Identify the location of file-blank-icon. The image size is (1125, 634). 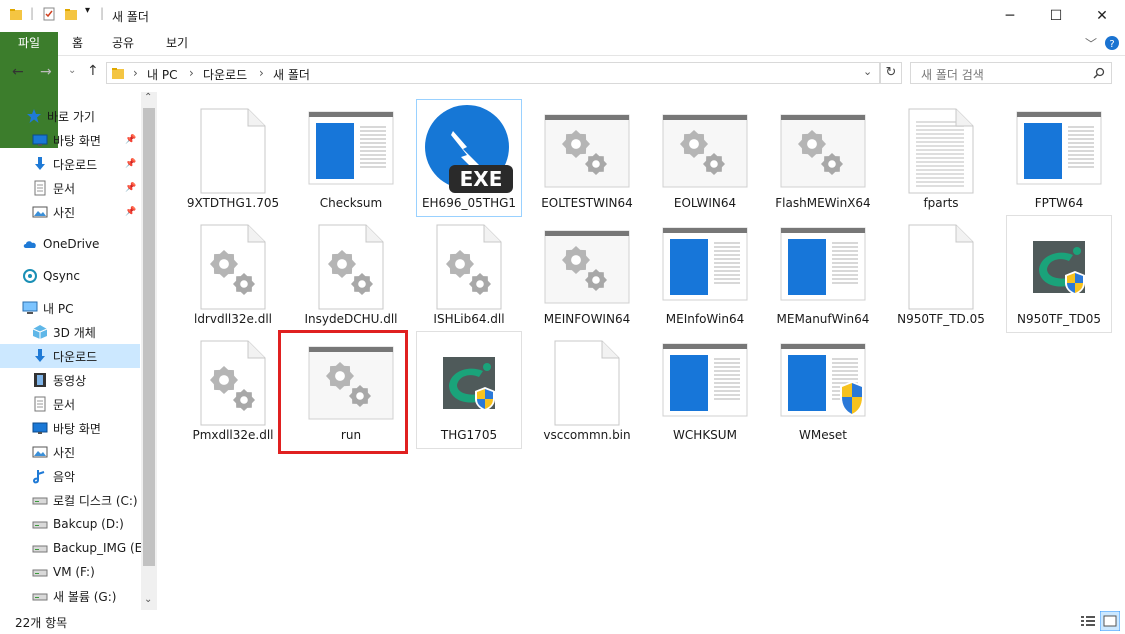
(587, 383).